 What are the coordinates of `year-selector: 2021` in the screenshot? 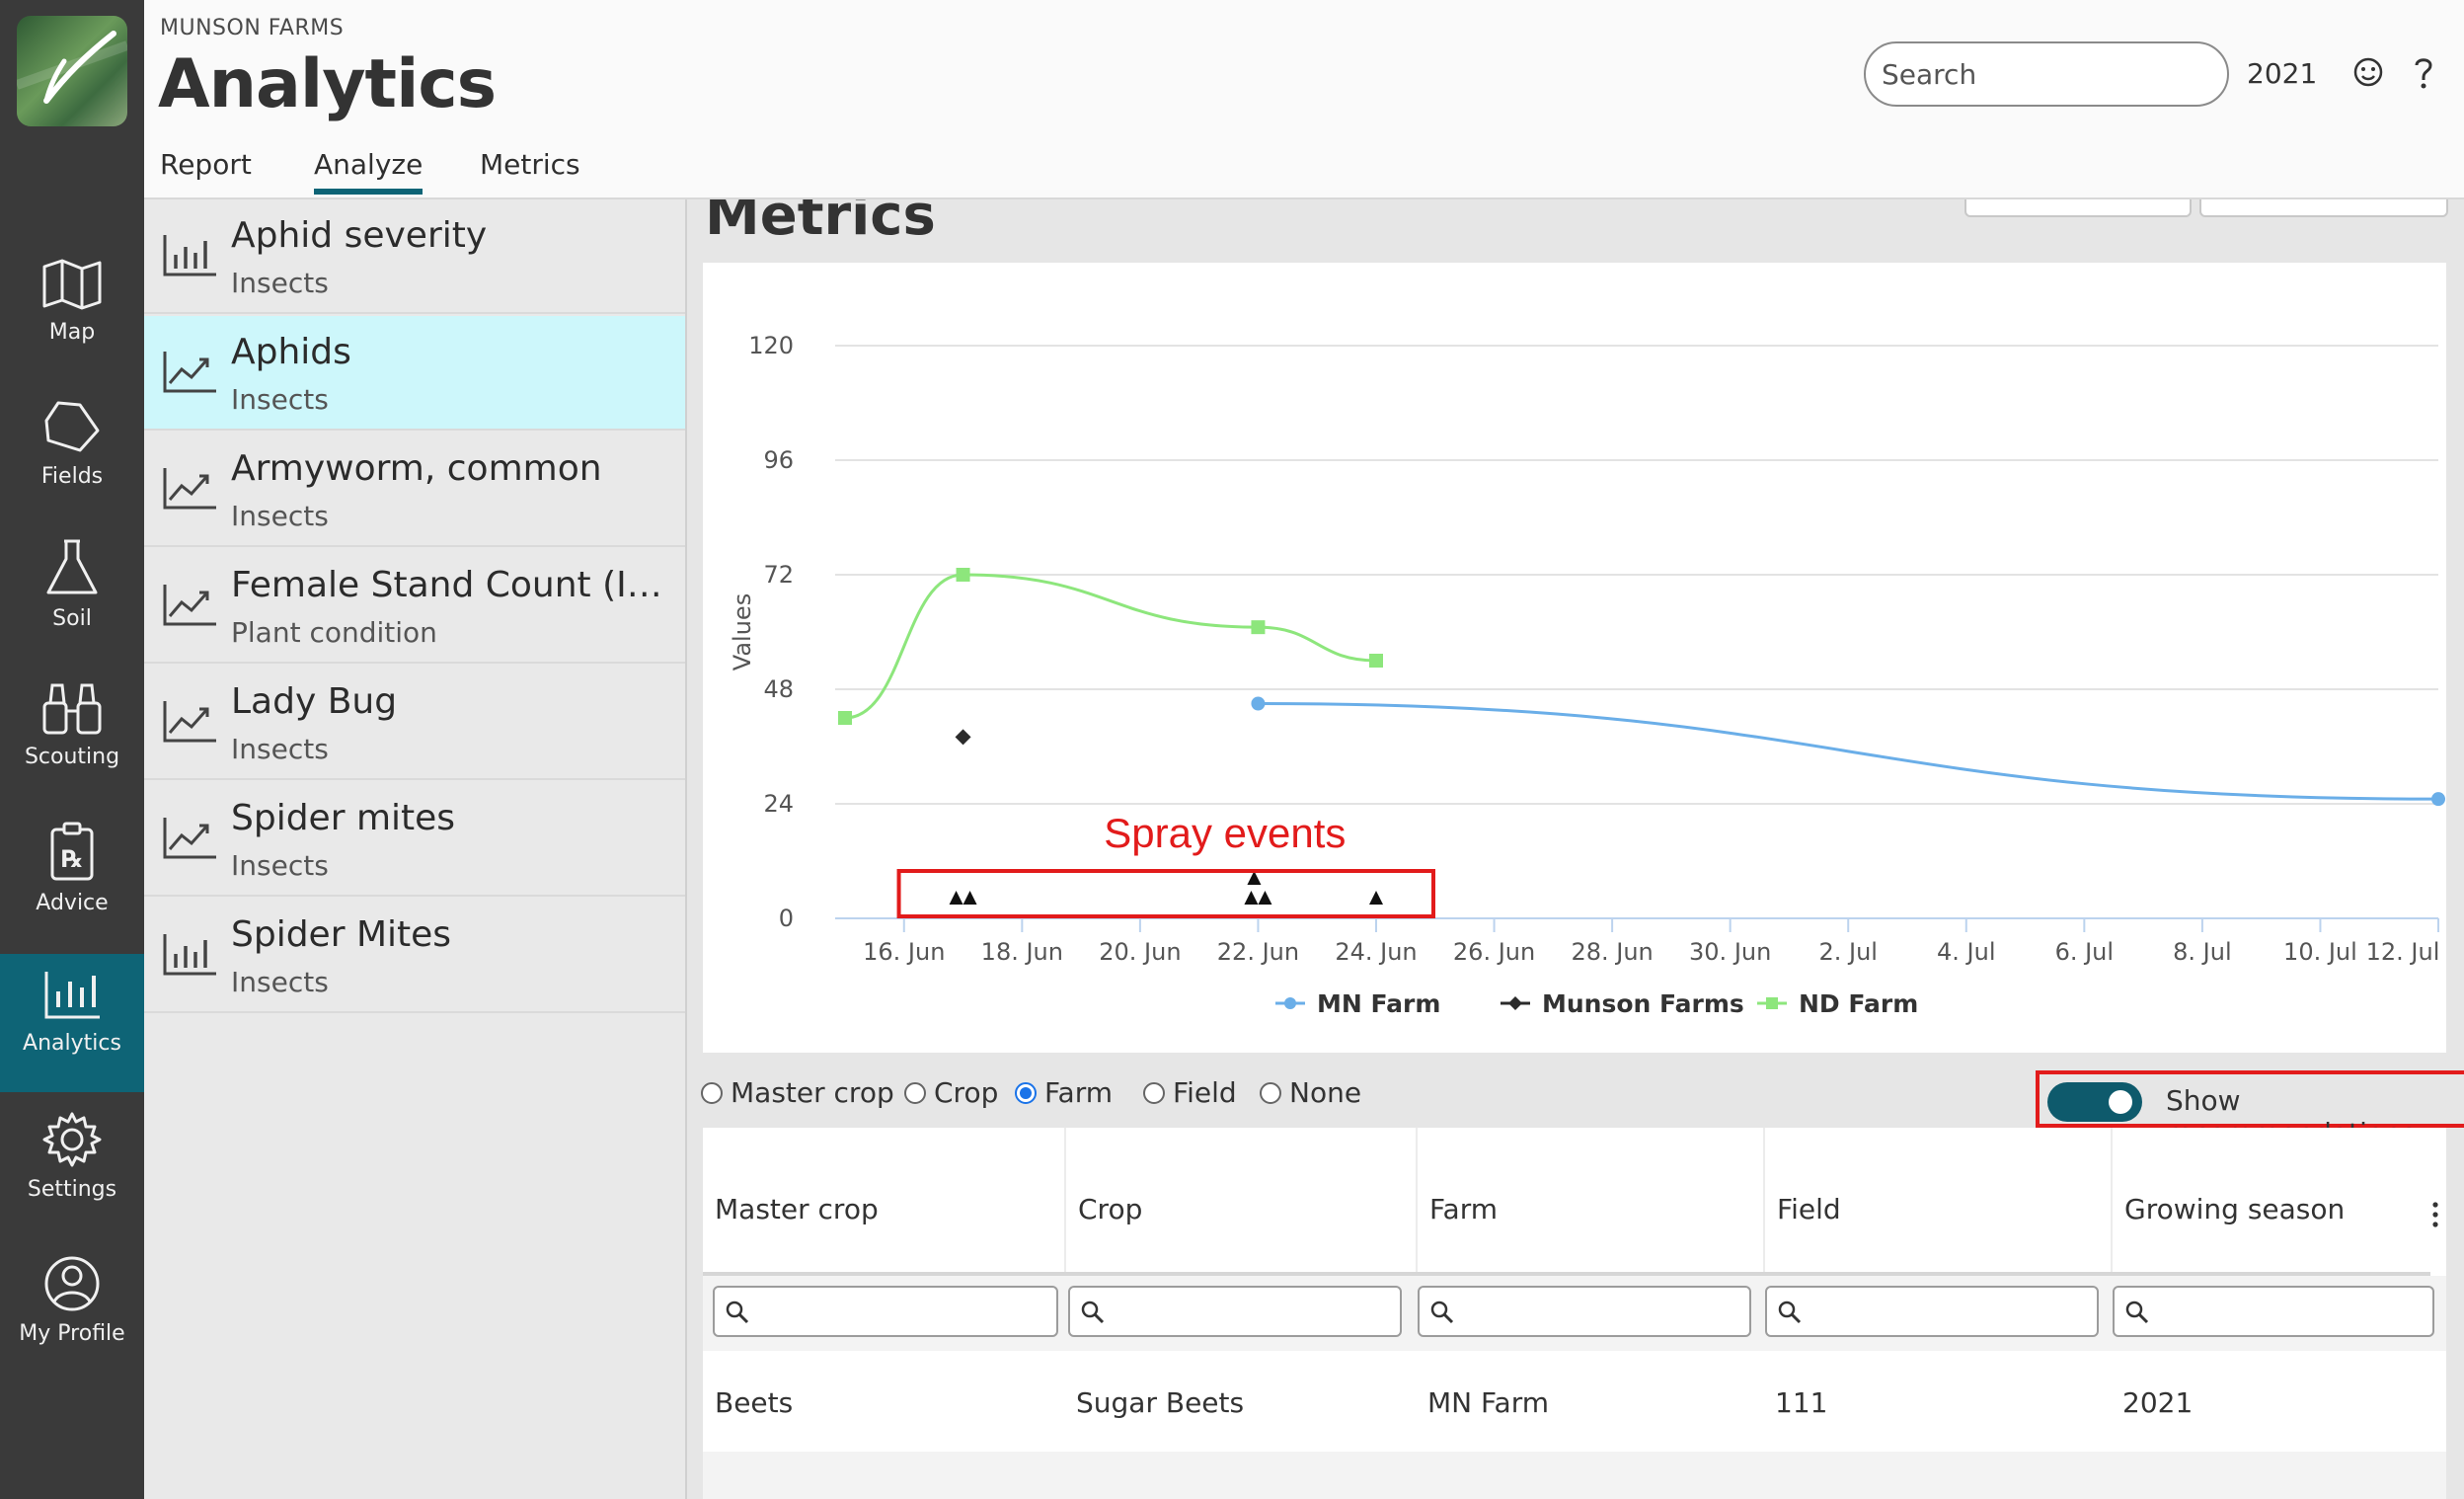 It's located at (2282, 73).